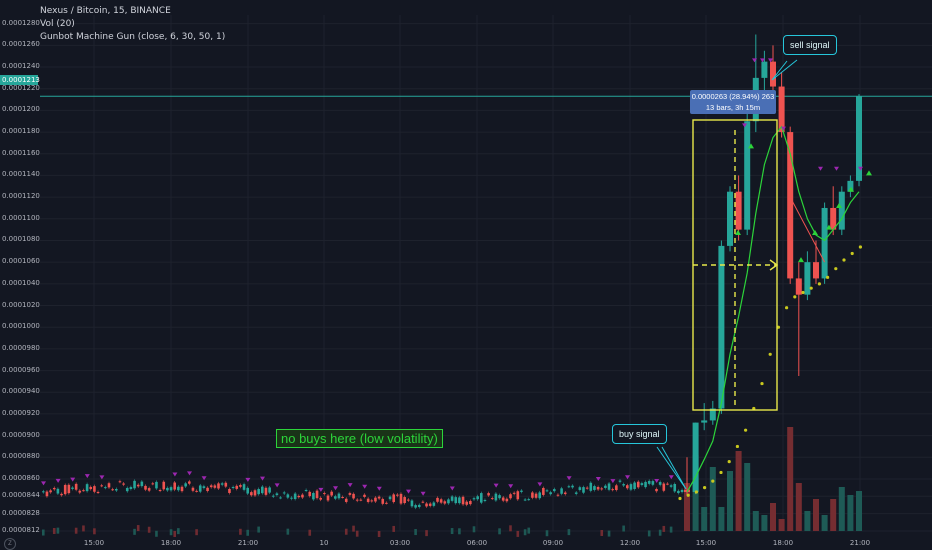 This screenshot has width=932, height=550. I want to click on current-price-label: 0.0001213, so click(20, 80).